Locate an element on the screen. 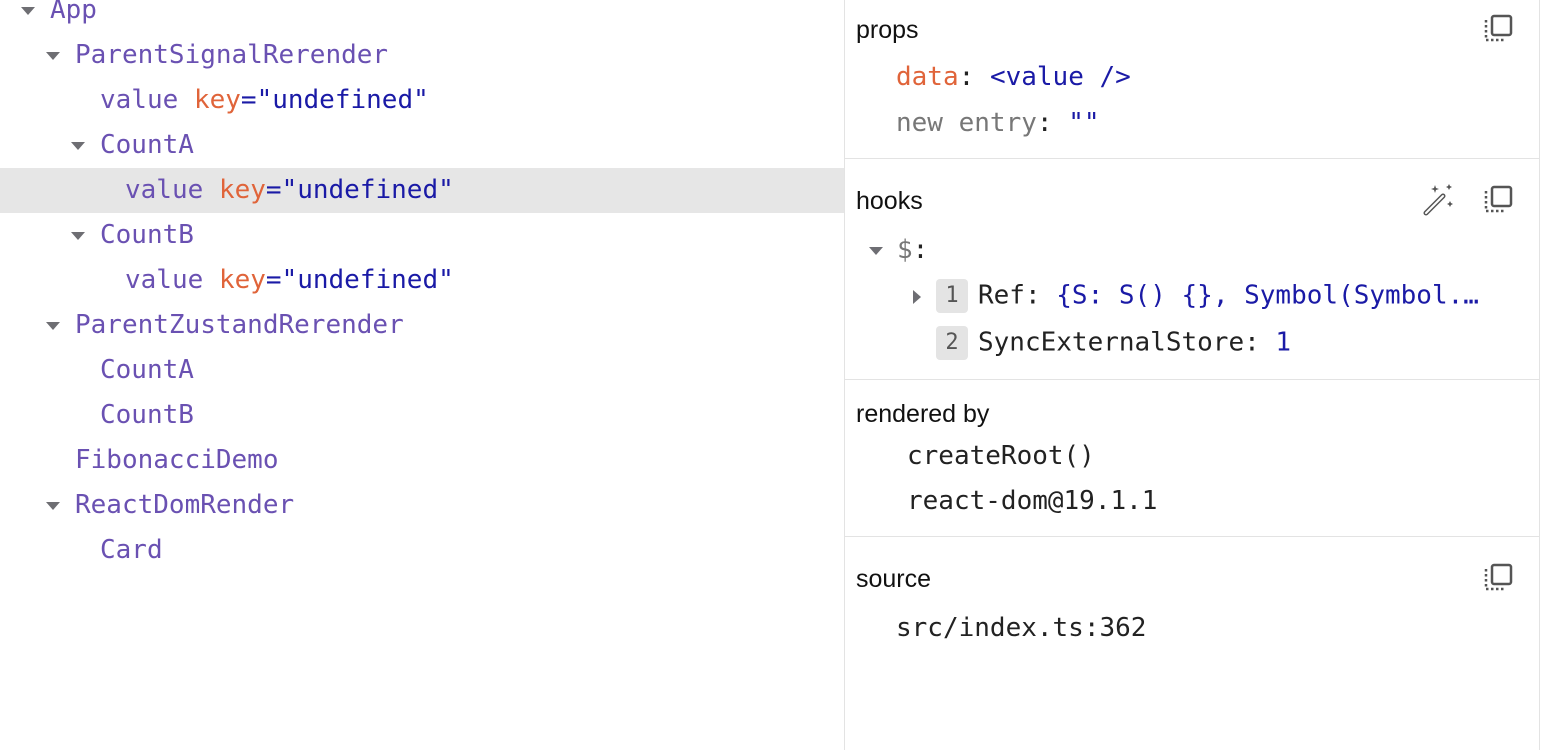  source-section: source src/index.ts:362 is located at coordinates (1192, 643).